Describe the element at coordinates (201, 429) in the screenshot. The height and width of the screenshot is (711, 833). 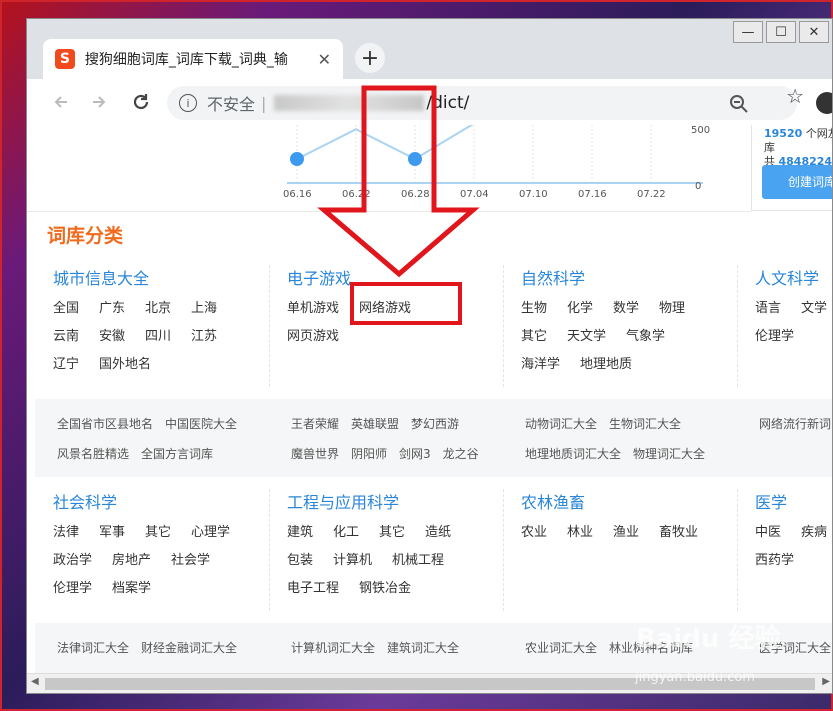
I see `popular-dict-link: 中国医院大全` at that location.